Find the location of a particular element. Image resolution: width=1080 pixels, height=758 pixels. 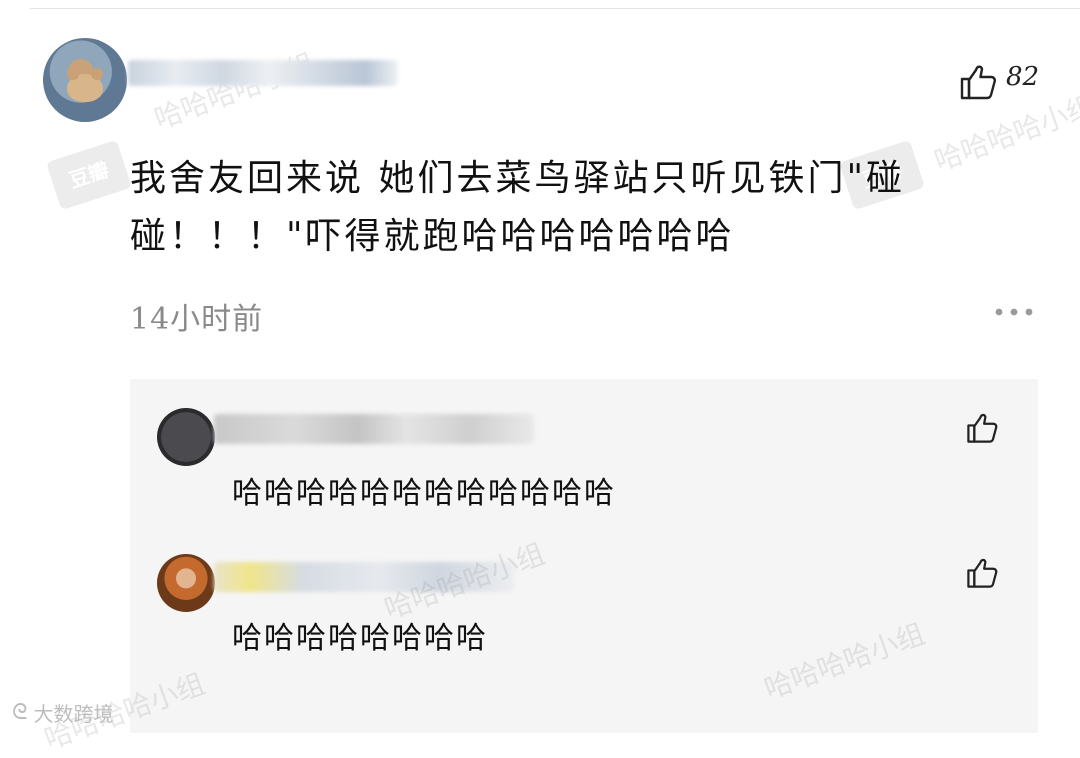

watermark-text: 哈哈哈哈小组 is located at coordinates (234, 91).